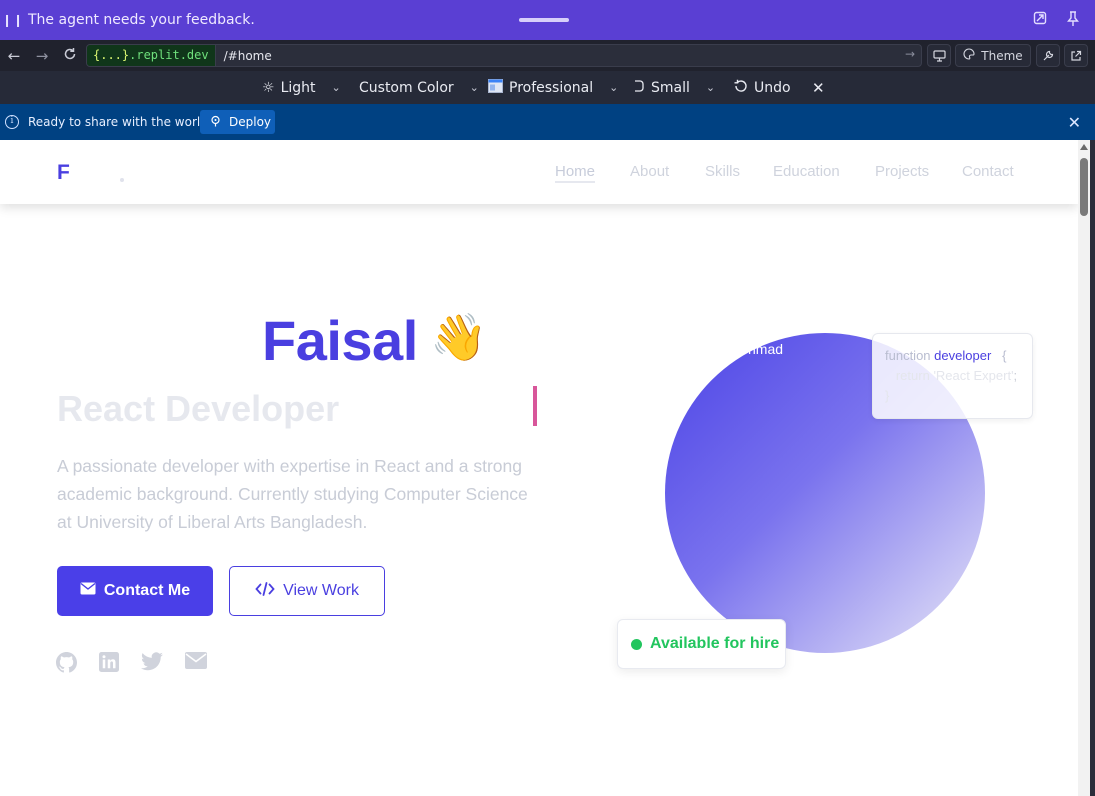 The width and height of the screenshot is (1095, 796). I want to click on site-logo: F, so click(63, 173).